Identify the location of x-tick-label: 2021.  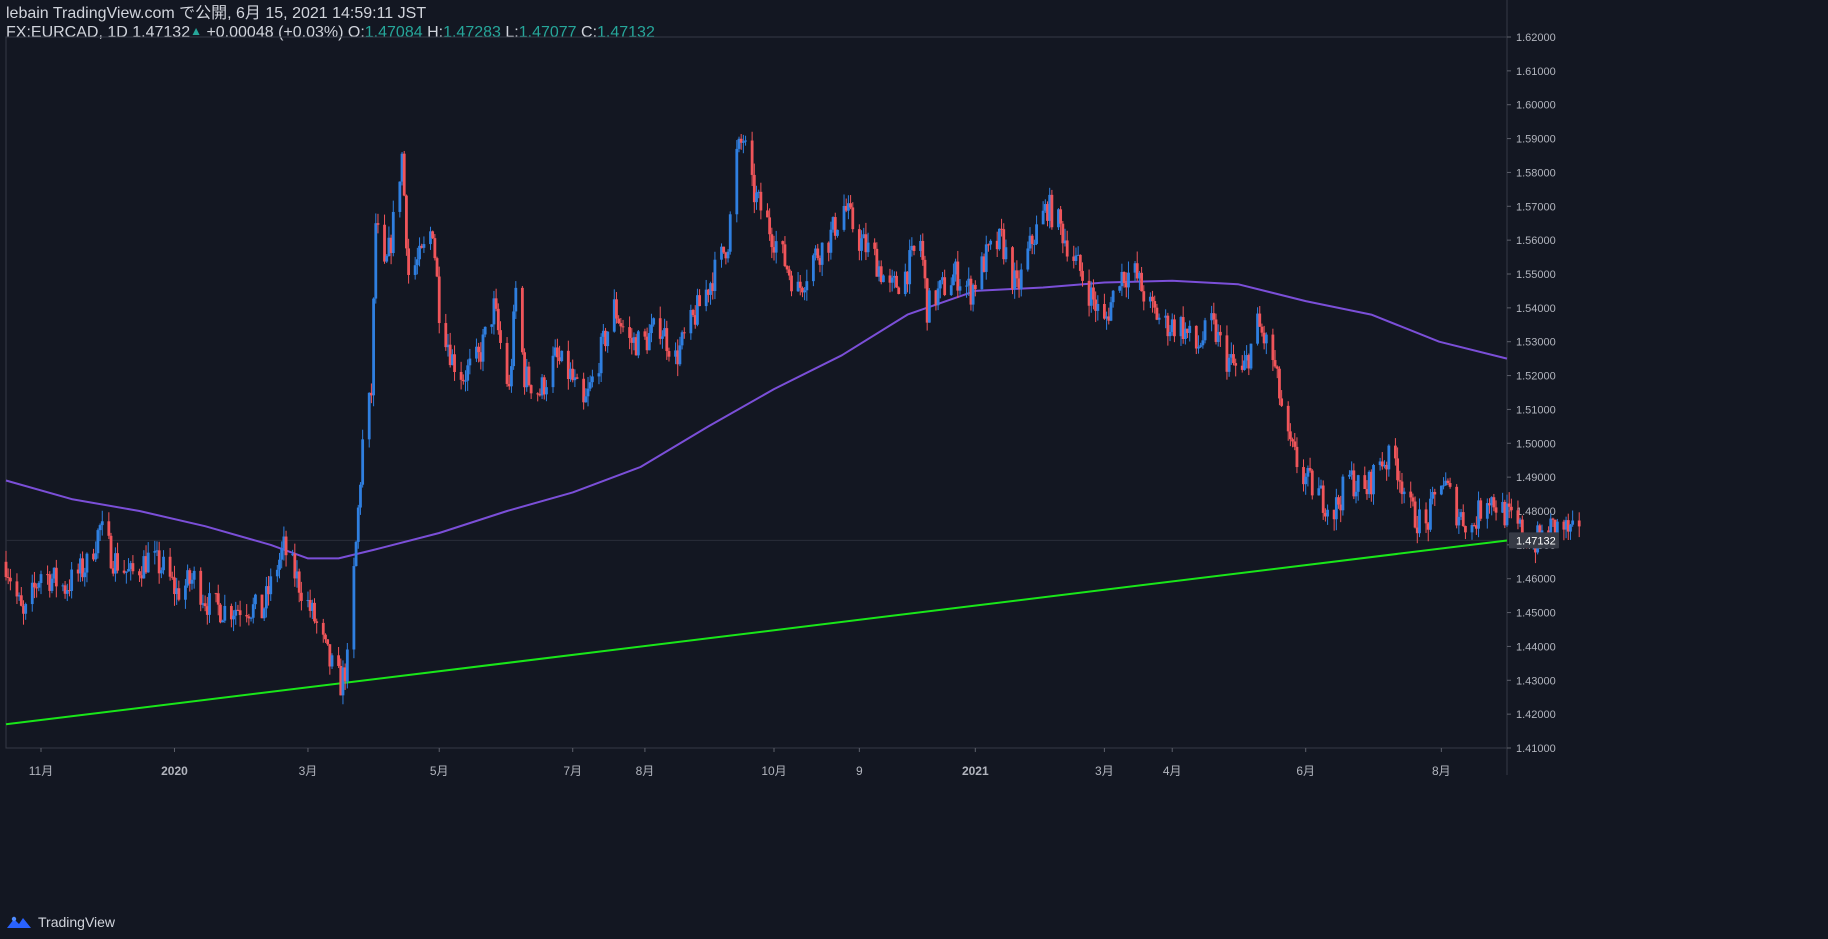
(975, 771).